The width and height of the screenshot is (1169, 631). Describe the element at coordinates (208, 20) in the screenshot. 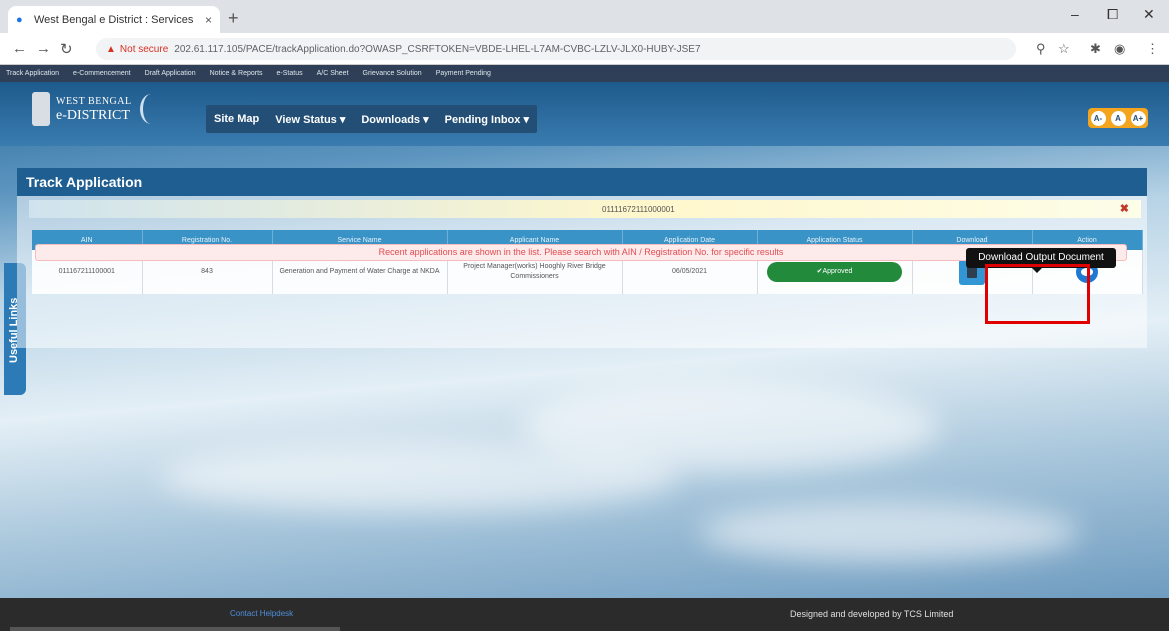

I see `tab-close-icon: ×` at that location.